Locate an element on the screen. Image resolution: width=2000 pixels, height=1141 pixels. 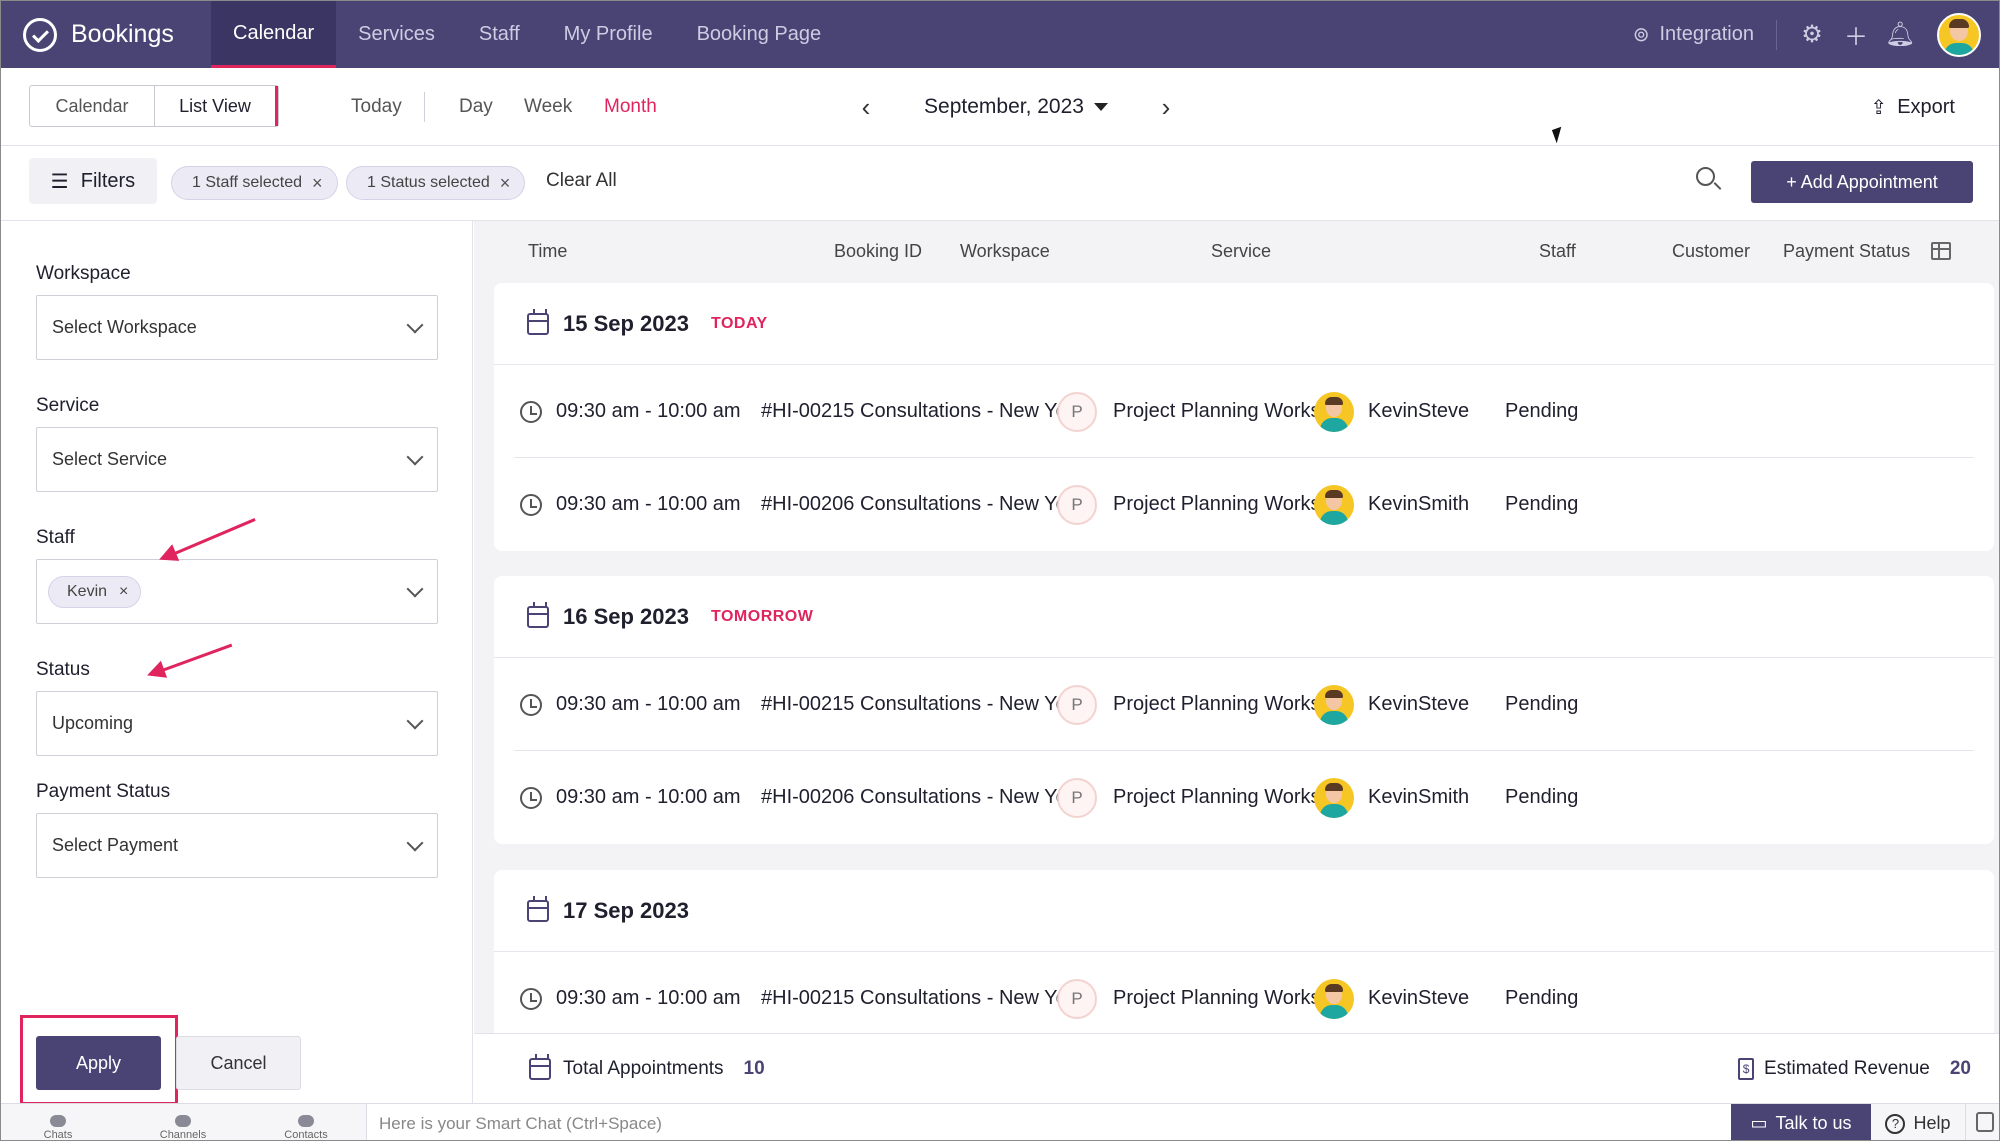
time-cell: 09:30 am - 10:00 am is located at coordinates (648, 998).